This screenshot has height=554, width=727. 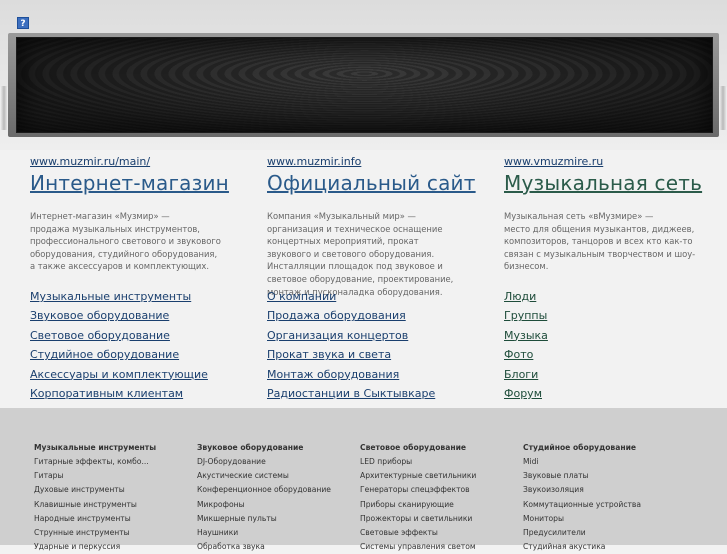 I want to click on link-sound-equipment: Звуковое оборудование, so click(x=119, y=315).